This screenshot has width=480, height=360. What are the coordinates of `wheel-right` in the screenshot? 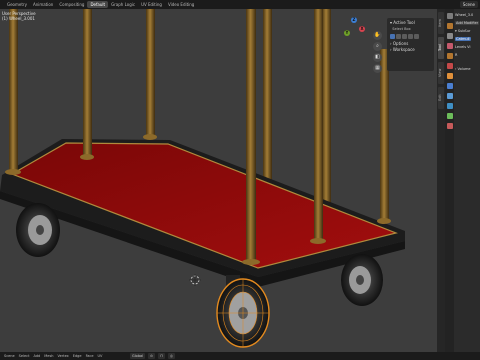 It's located at (362, 280).